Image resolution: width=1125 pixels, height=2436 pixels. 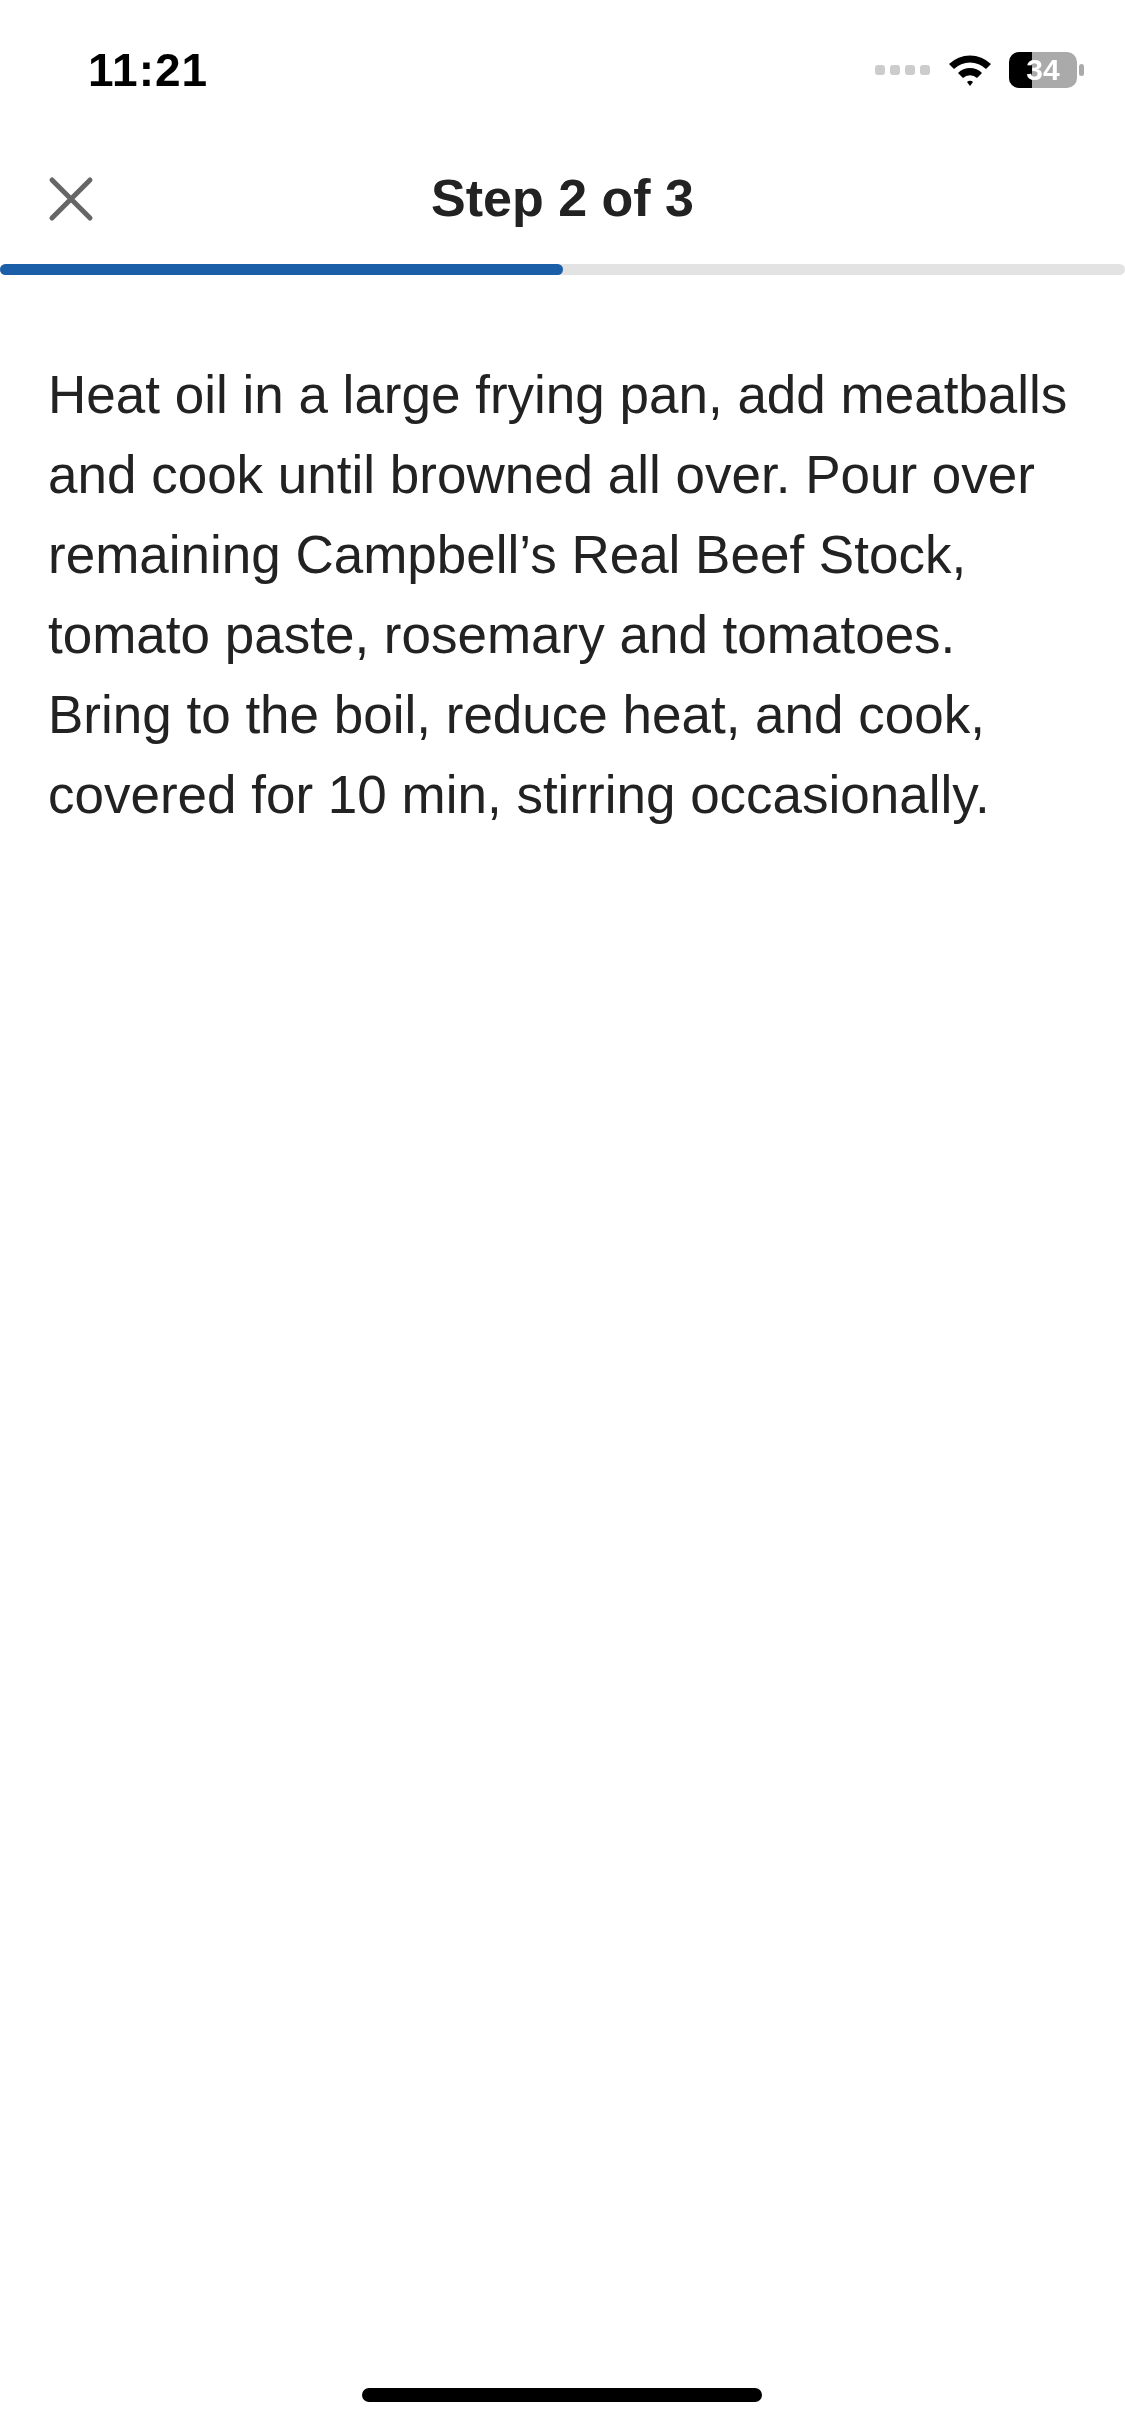 I want to click on step-title: Step 2 of 3, so click(x=562, y=198).